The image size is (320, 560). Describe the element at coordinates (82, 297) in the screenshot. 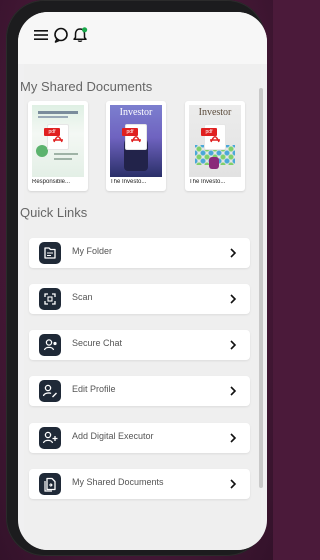

I see `quick-link-label: Scan` at that location.